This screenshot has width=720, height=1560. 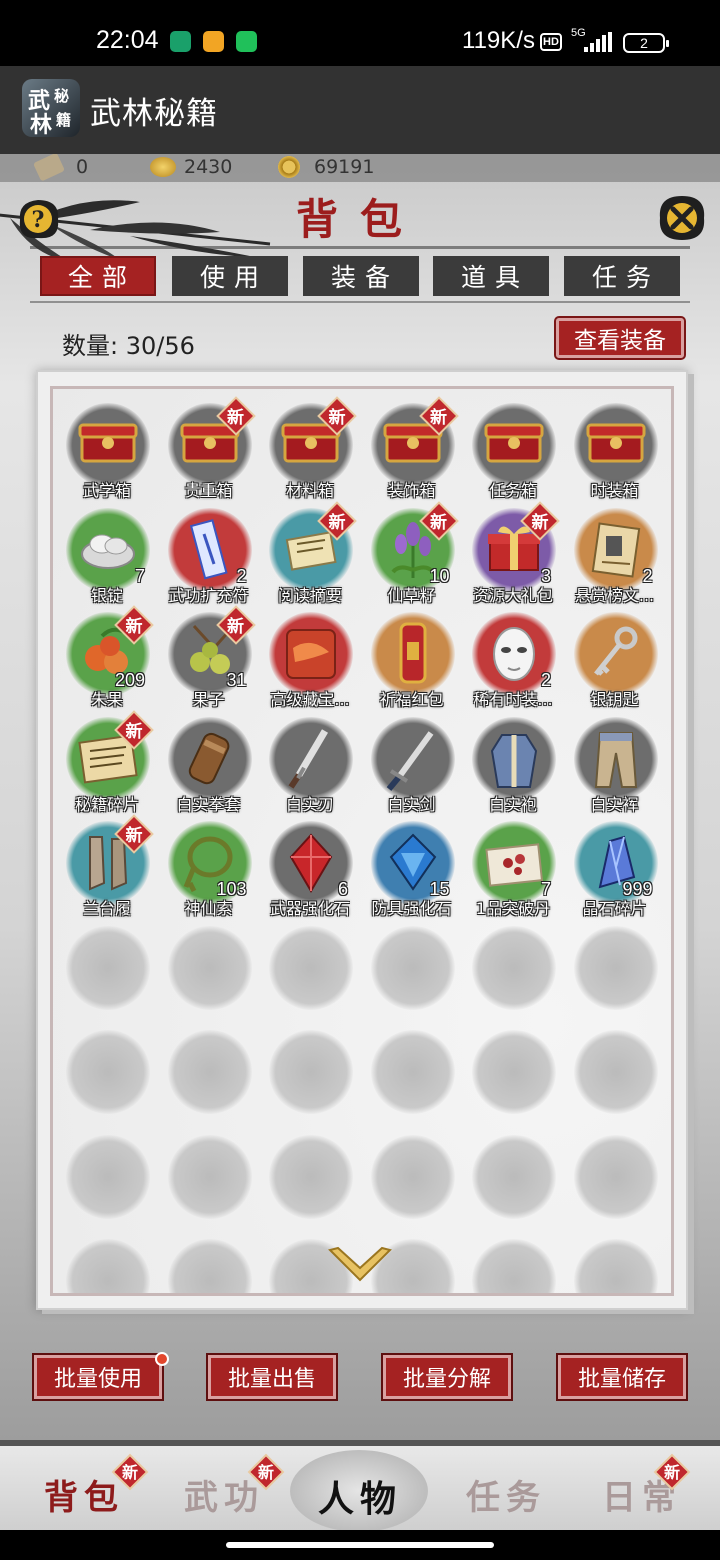 I want to click on inventory-item: 白实裈, so click(x=615, y=763).